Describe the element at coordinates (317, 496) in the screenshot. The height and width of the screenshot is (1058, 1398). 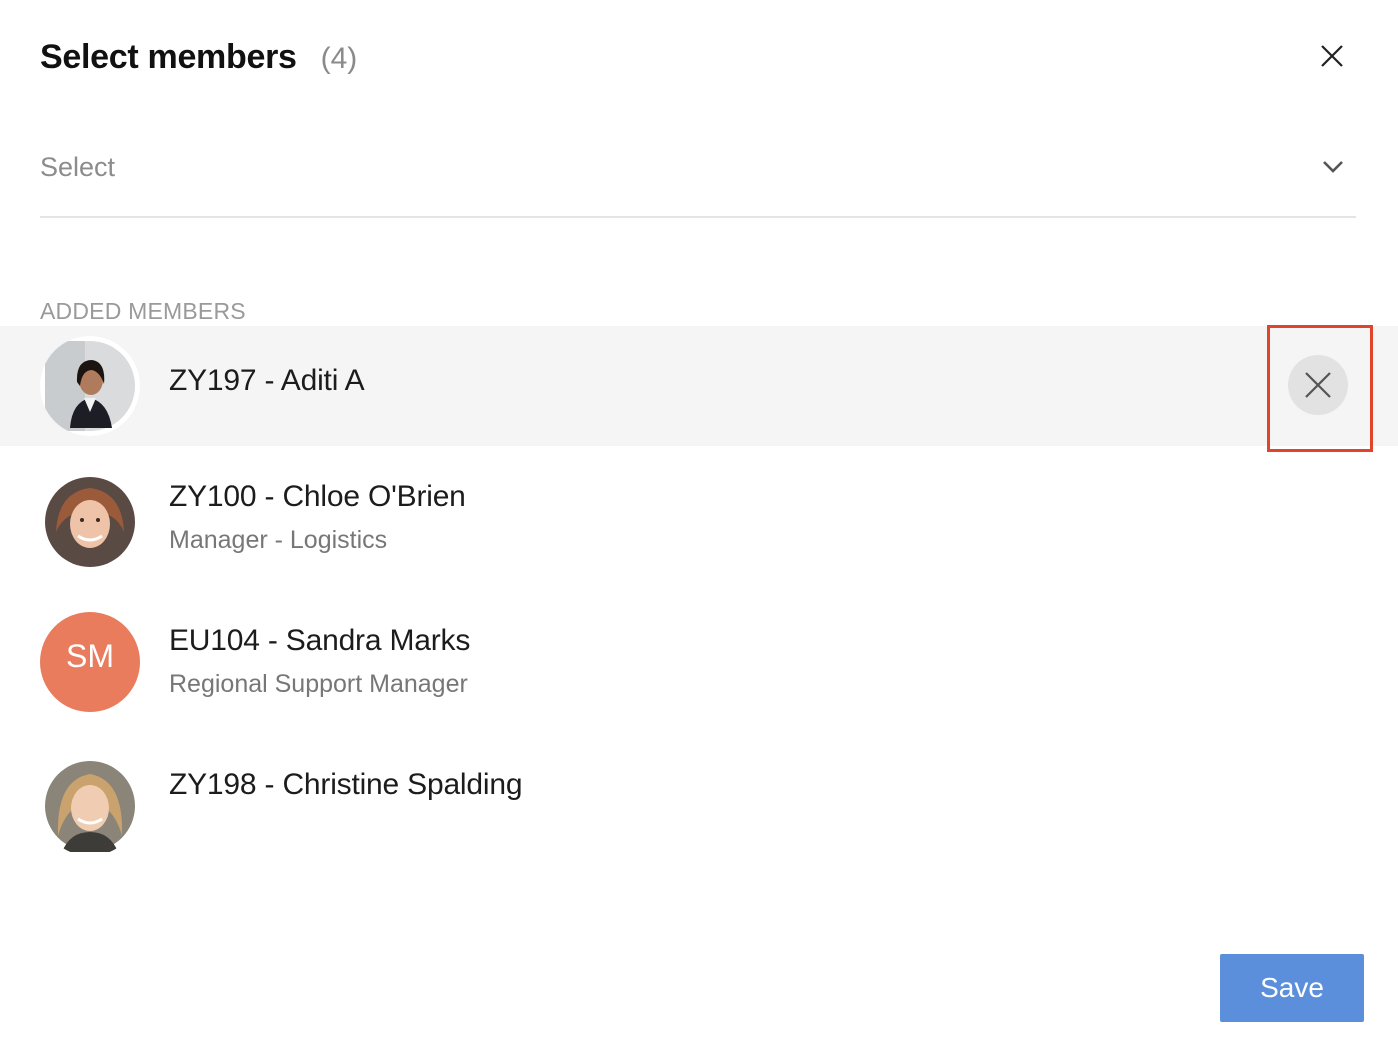
I see `member-name: ZY100 - Chloe O'Brien` at that location.